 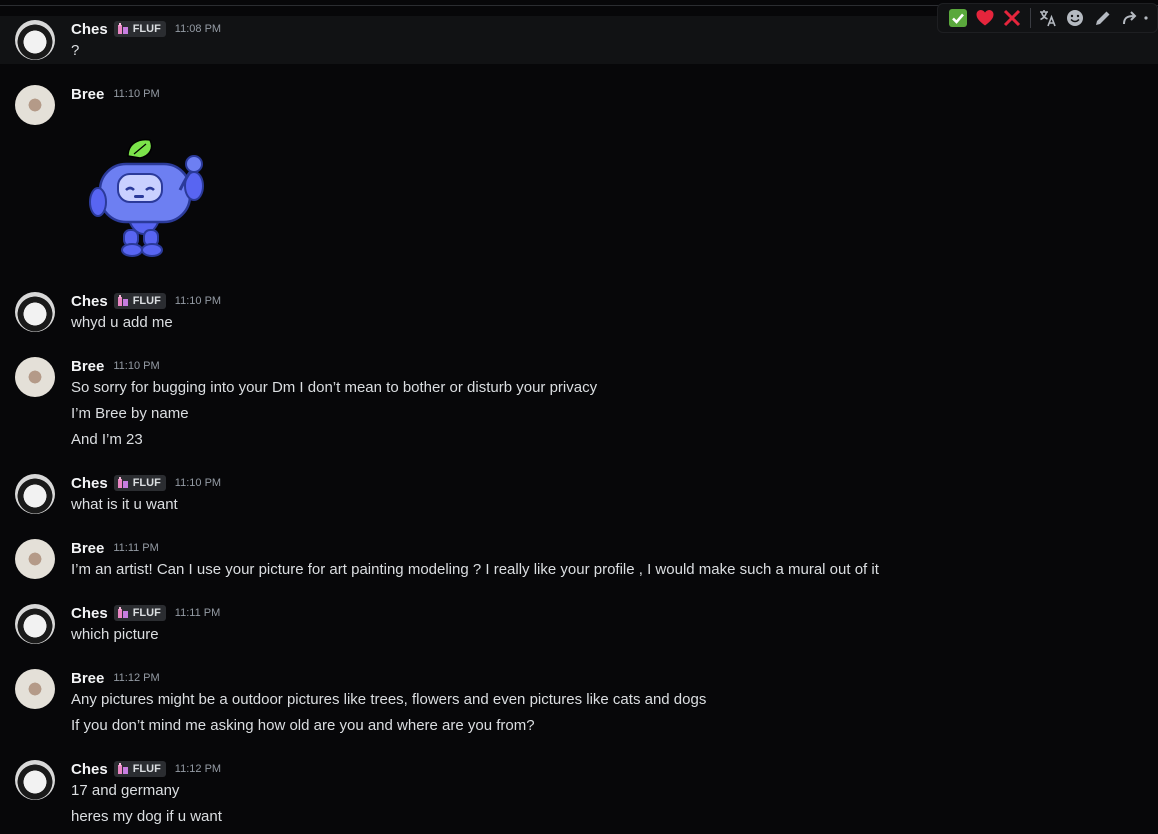 What do you see at coordinates (130, 413) in the screenshot?
I see `message-text: I’m Bree by name` at bounding box center [130, 413].